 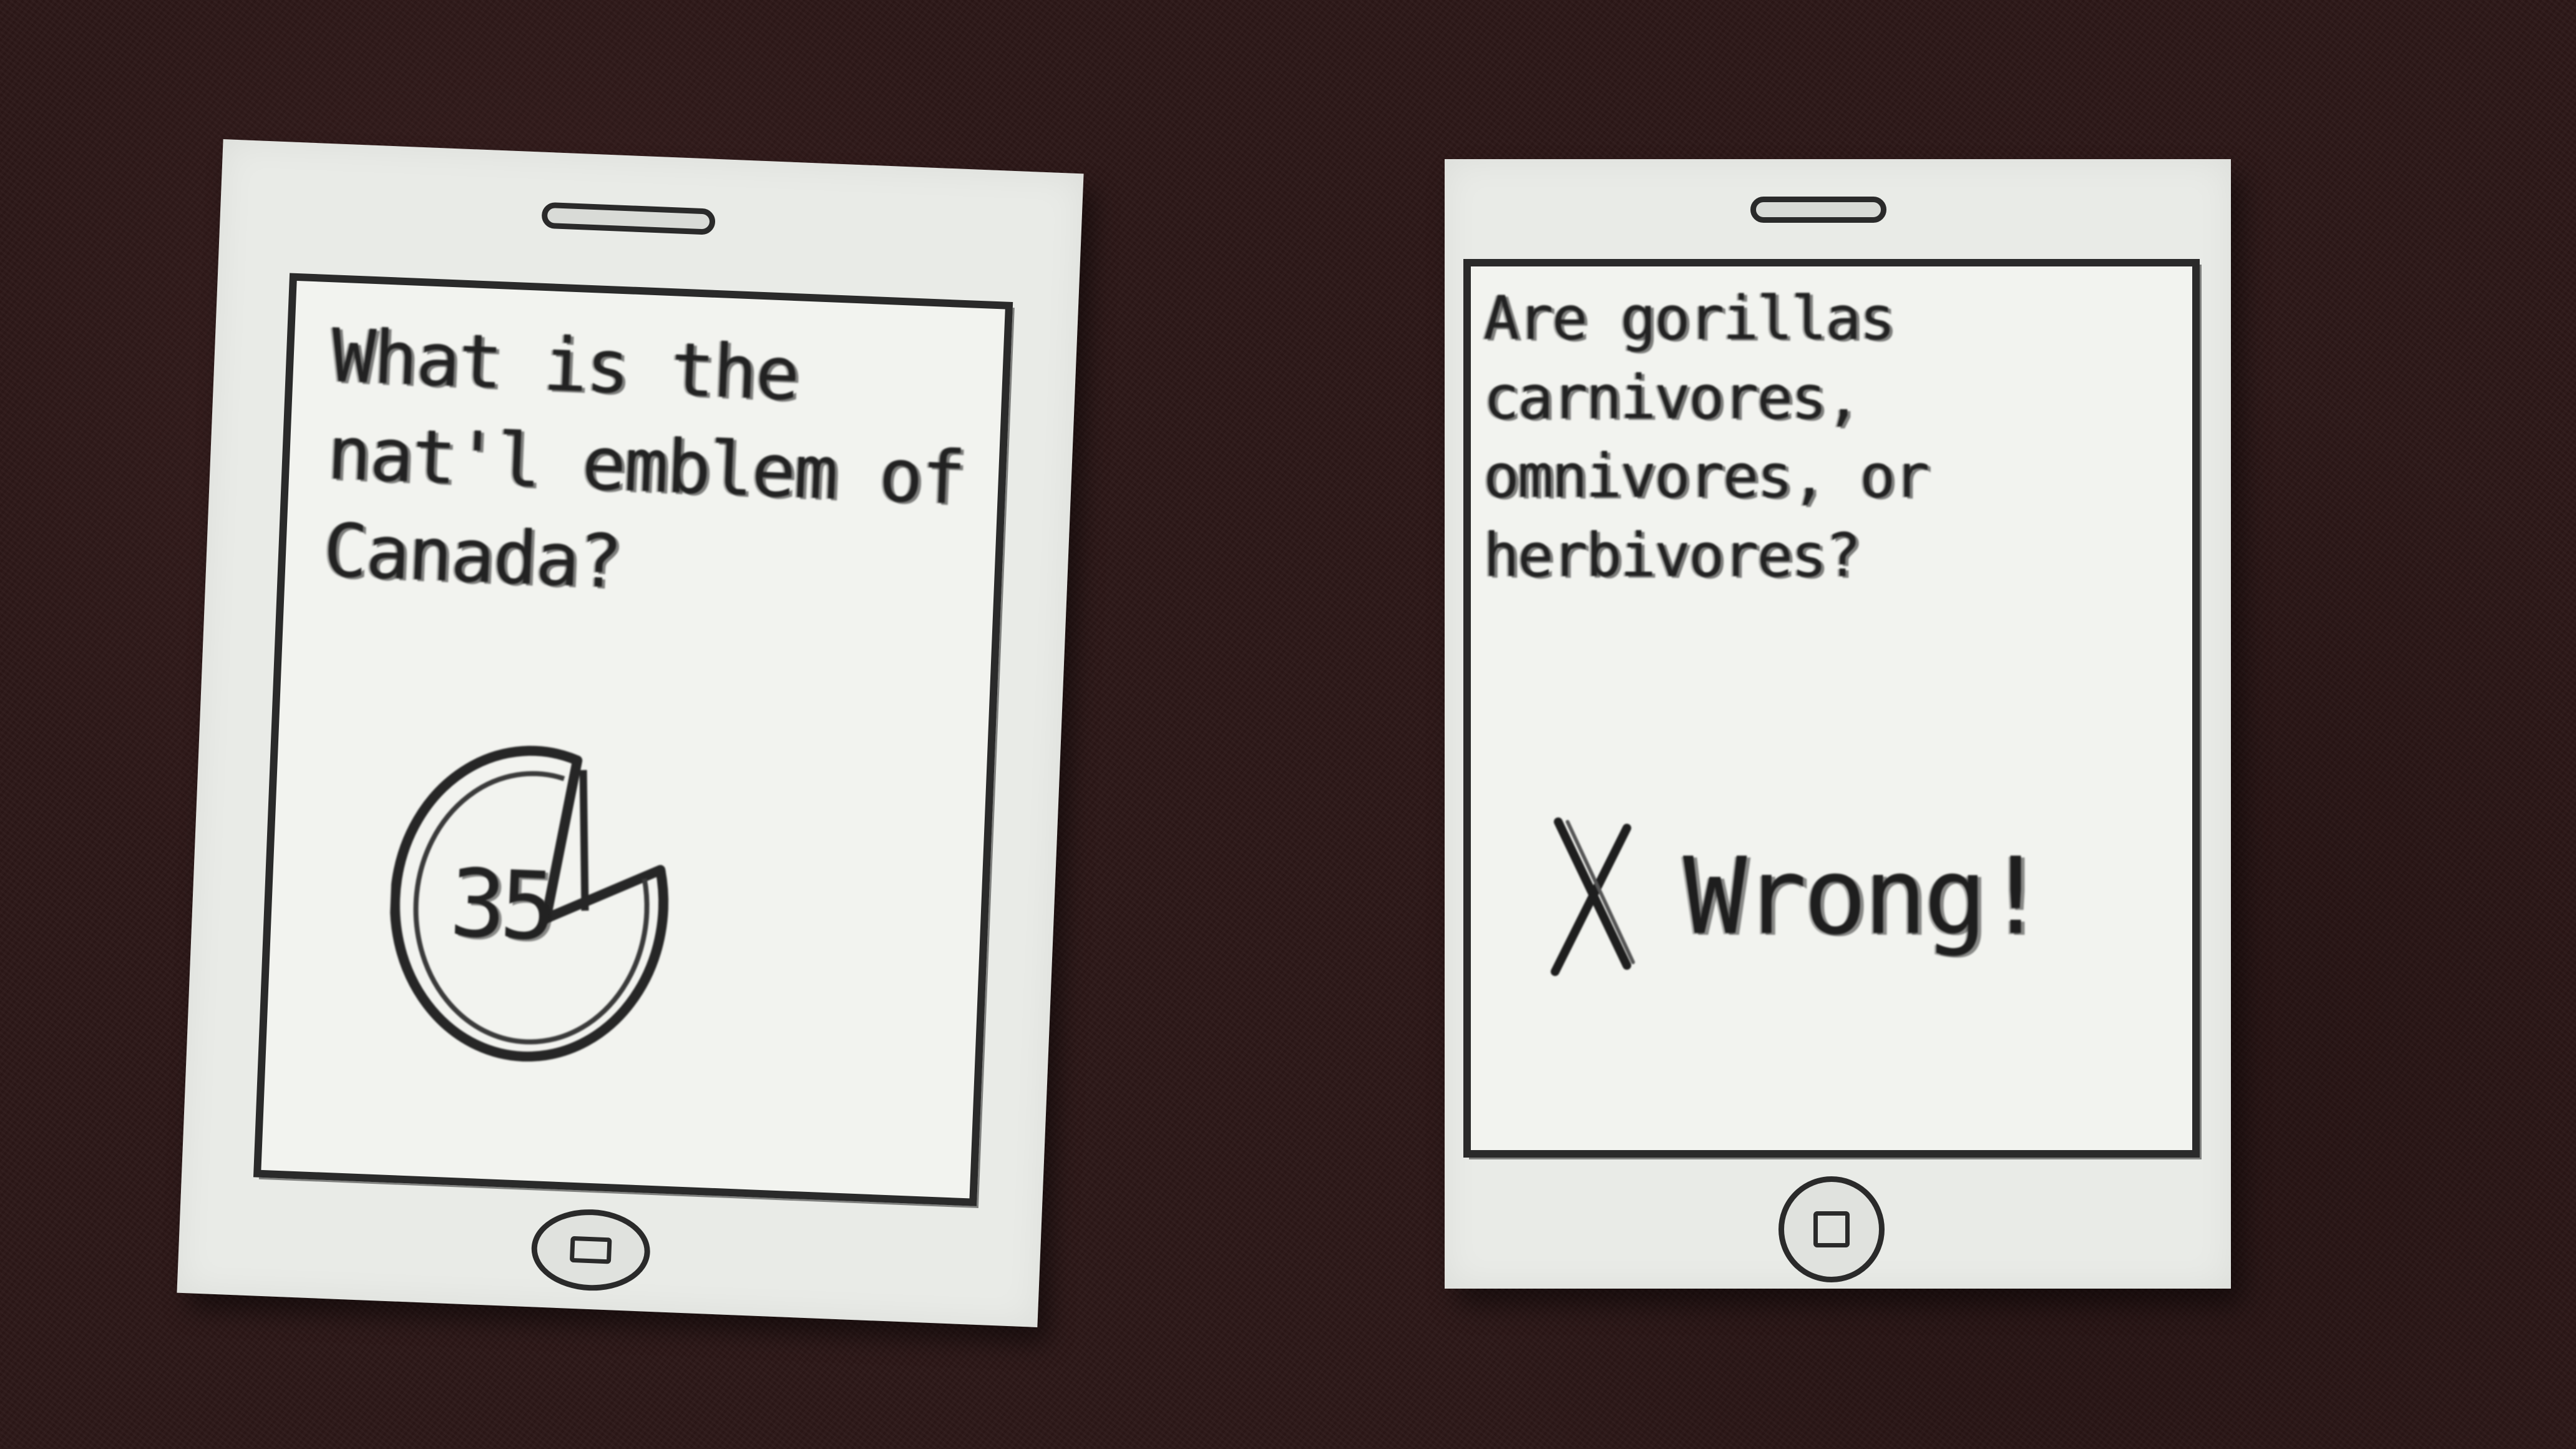 I want to click on question-text: What is the nat'l emblem of Canada?, so click(x=664, y=458).